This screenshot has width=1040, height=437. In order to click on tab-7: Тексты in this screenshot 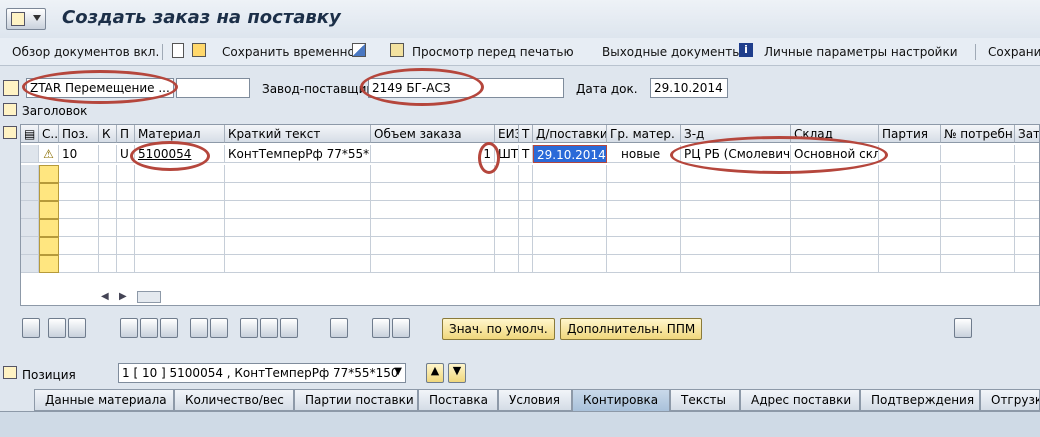, I will do `click(705, 400)`.